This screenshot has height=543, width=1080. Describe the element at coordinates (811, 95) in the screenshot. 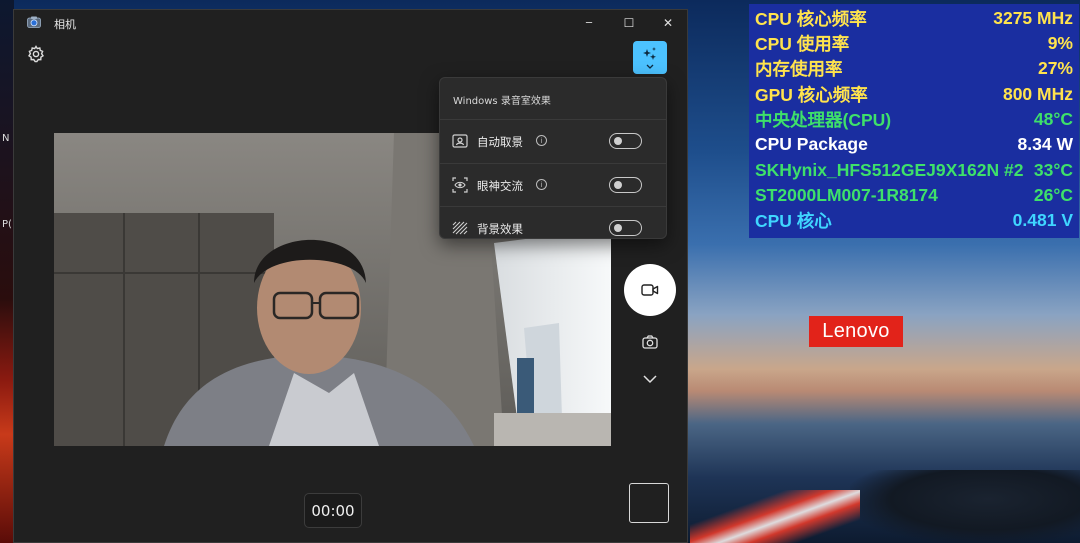

I see `hw-label: GPU 核心频率` at that location.